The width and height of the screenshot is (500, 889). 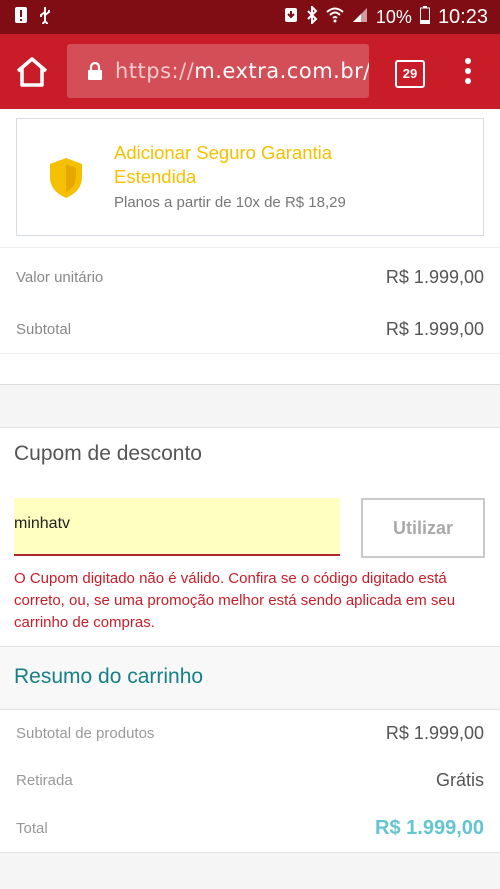 What do you see at coordinates (291, 17) in the screenshot?
I see `download-icon` at bounding box center [291, 17].